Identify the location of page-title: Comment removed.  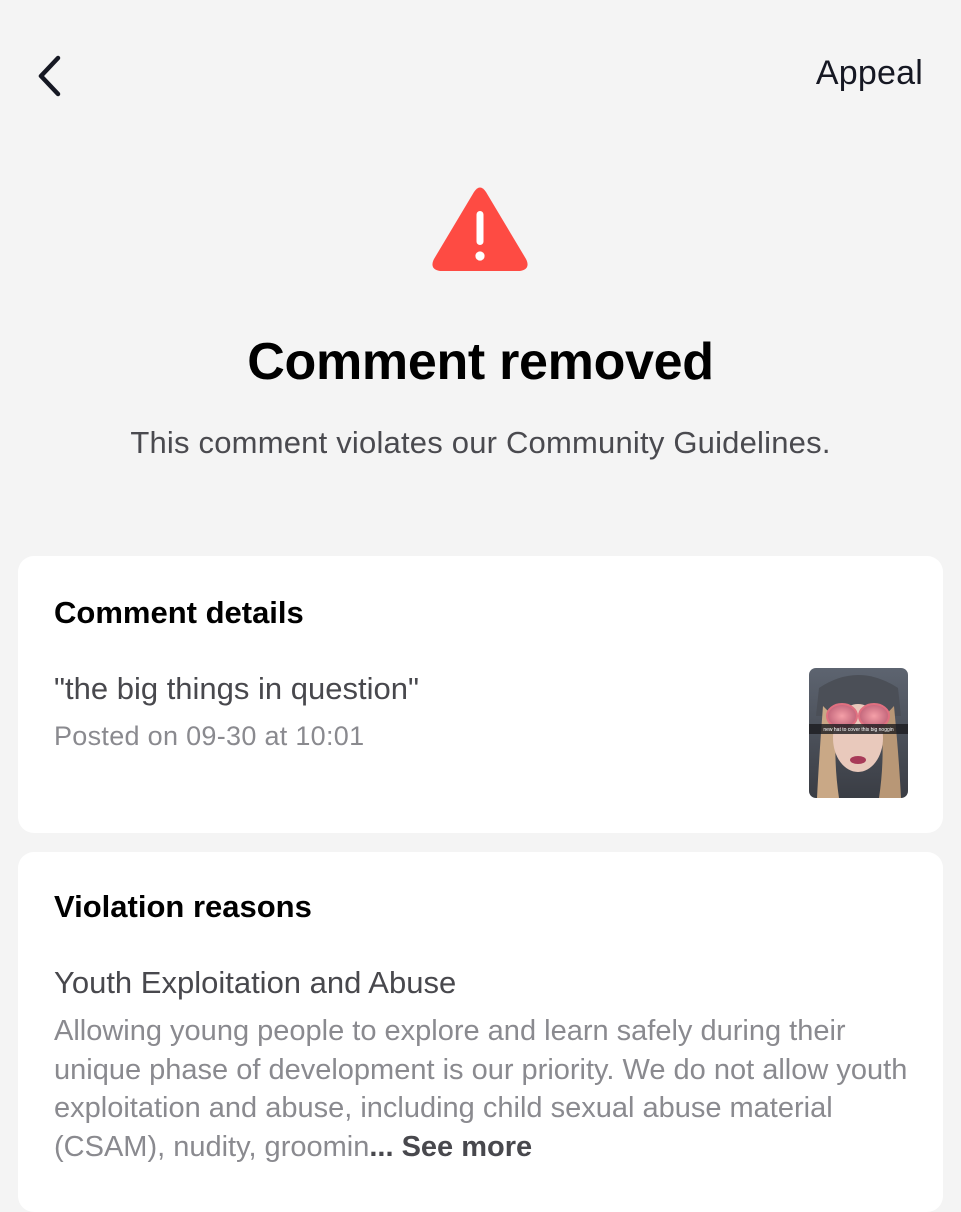
(480, 362).